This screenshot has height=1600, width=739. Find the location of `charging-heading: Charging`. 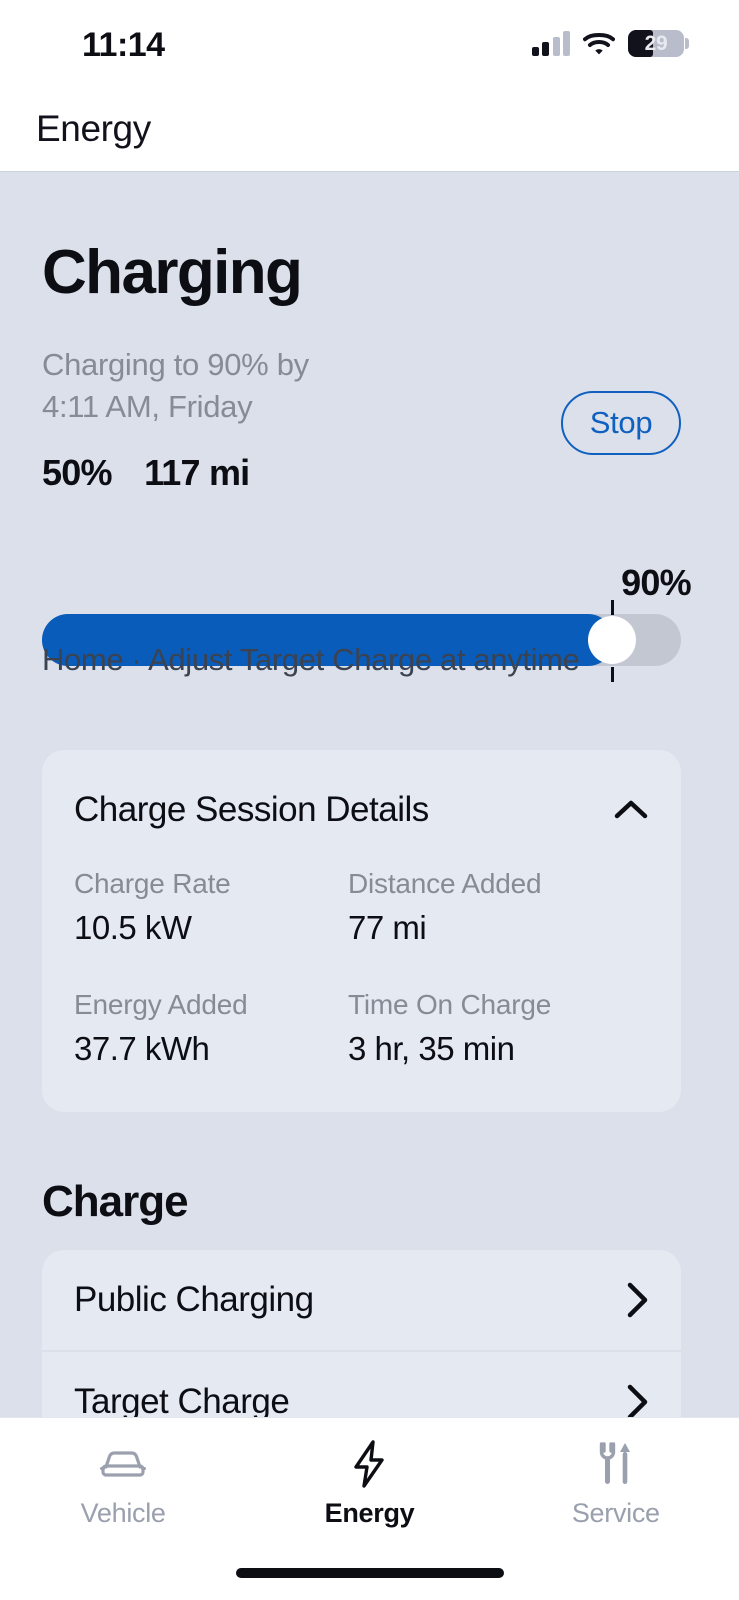

charging-heading: Charging is located at coordinates (172, 272).